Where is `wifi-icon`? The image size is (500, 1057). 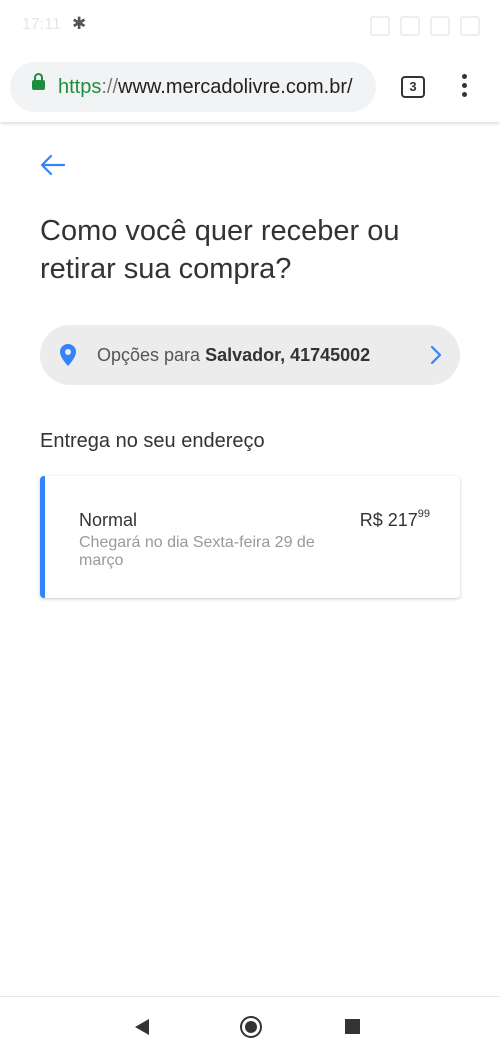 wifi-icon is located at coordinates (440, 26).